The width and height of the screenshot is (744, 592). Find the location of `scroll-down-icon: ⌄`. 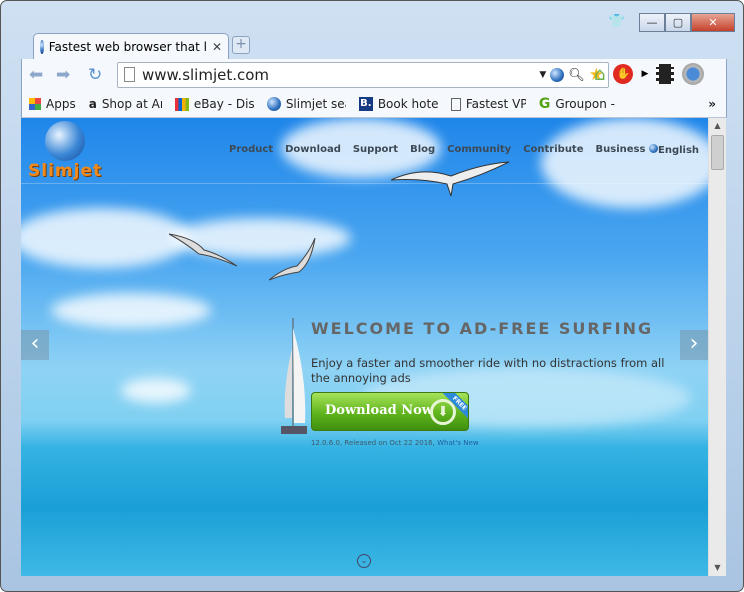

scroll-down-icon: ⌄ is located at coordinates (364, 561).